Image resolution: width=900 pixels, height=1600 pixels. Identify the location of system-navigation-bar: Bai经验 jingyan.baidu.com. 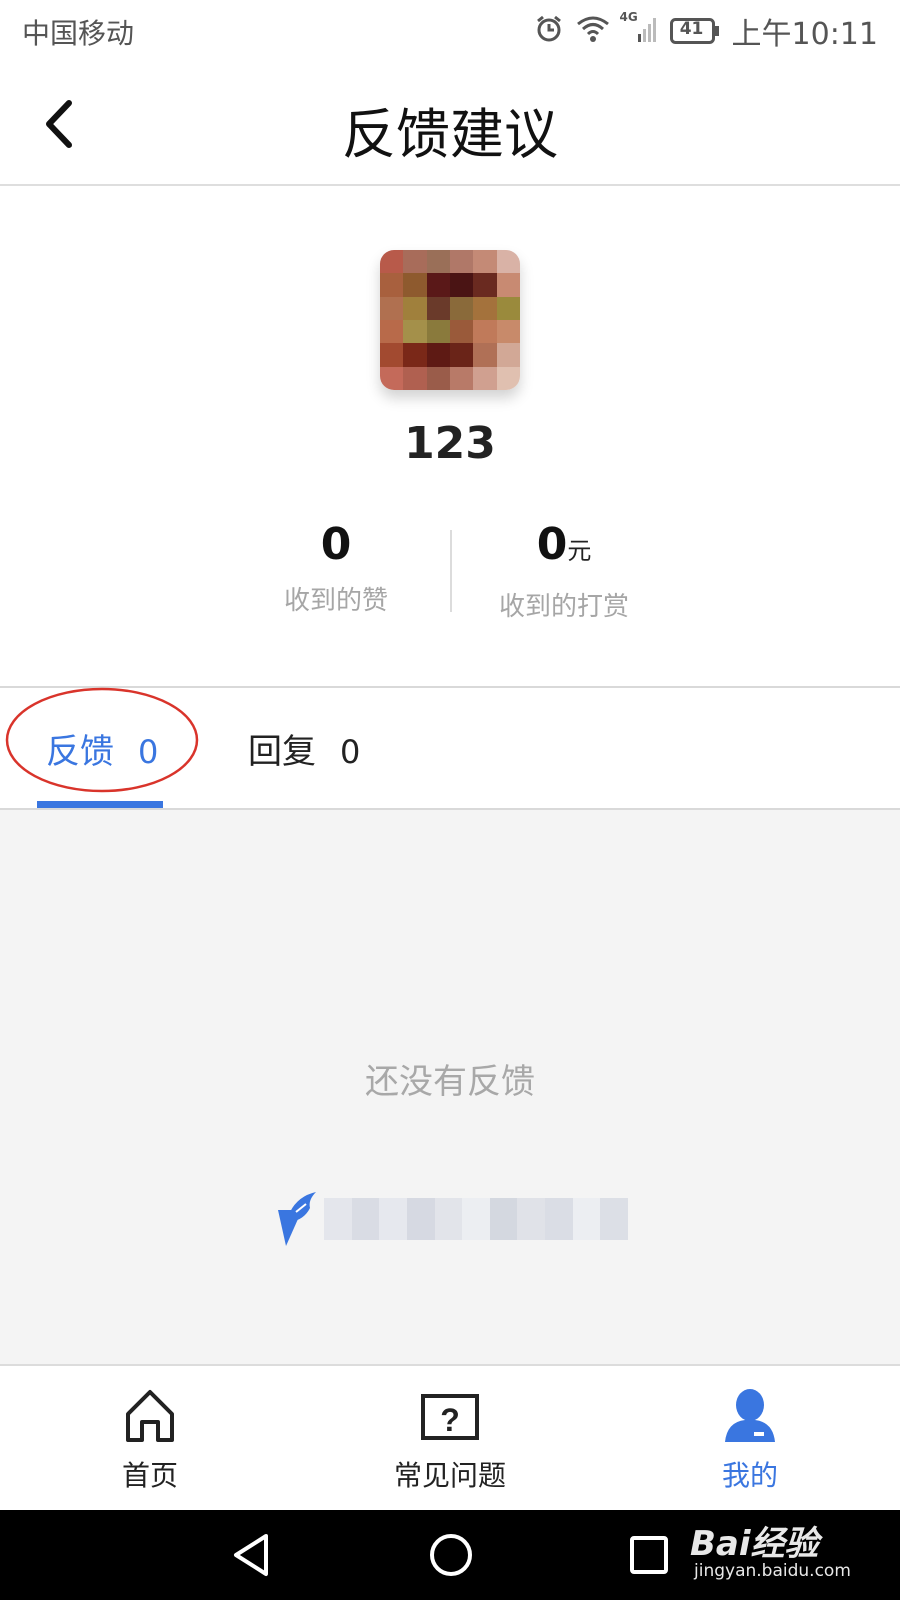
(450, 1555).